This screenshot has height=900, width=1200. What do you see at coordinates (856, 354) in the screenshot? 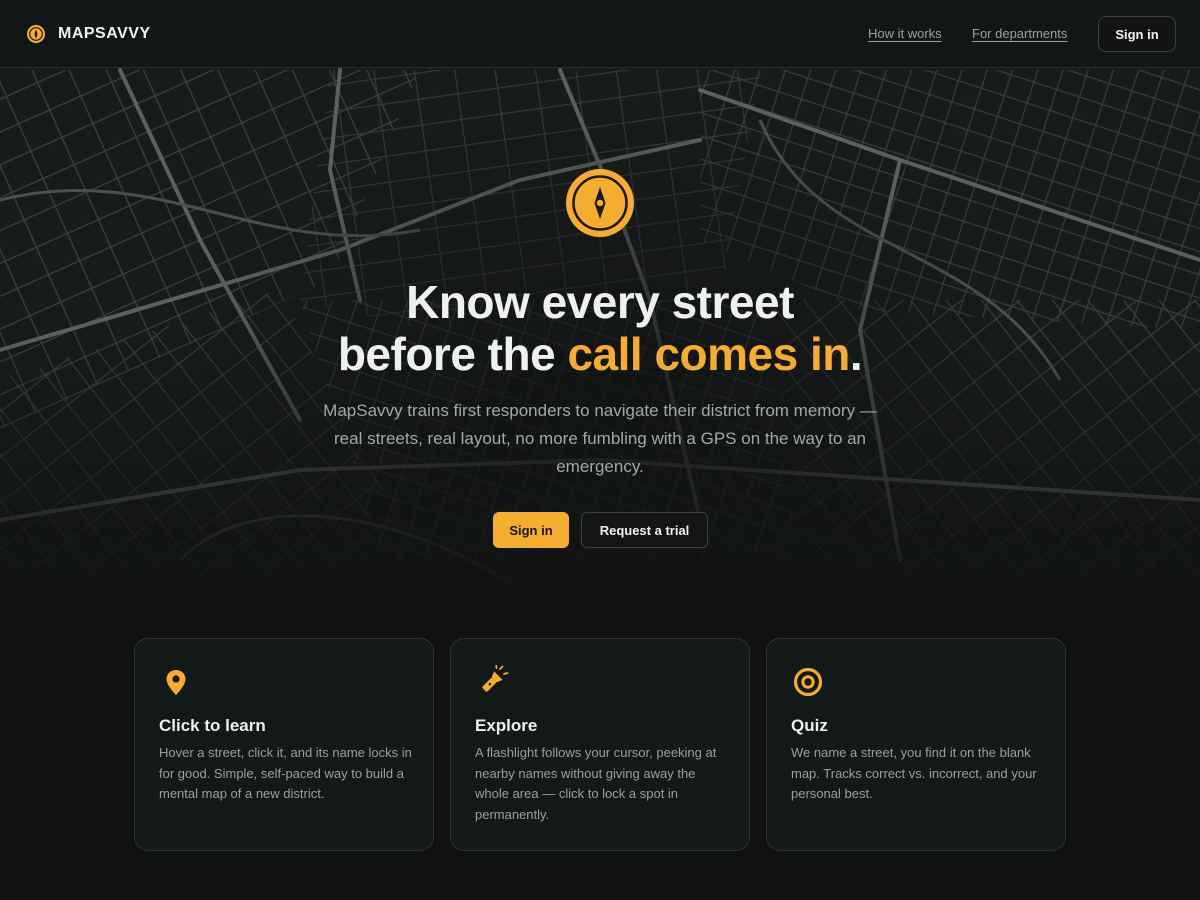
I see `headline-suffix: .` at bounding box center [856, 354].